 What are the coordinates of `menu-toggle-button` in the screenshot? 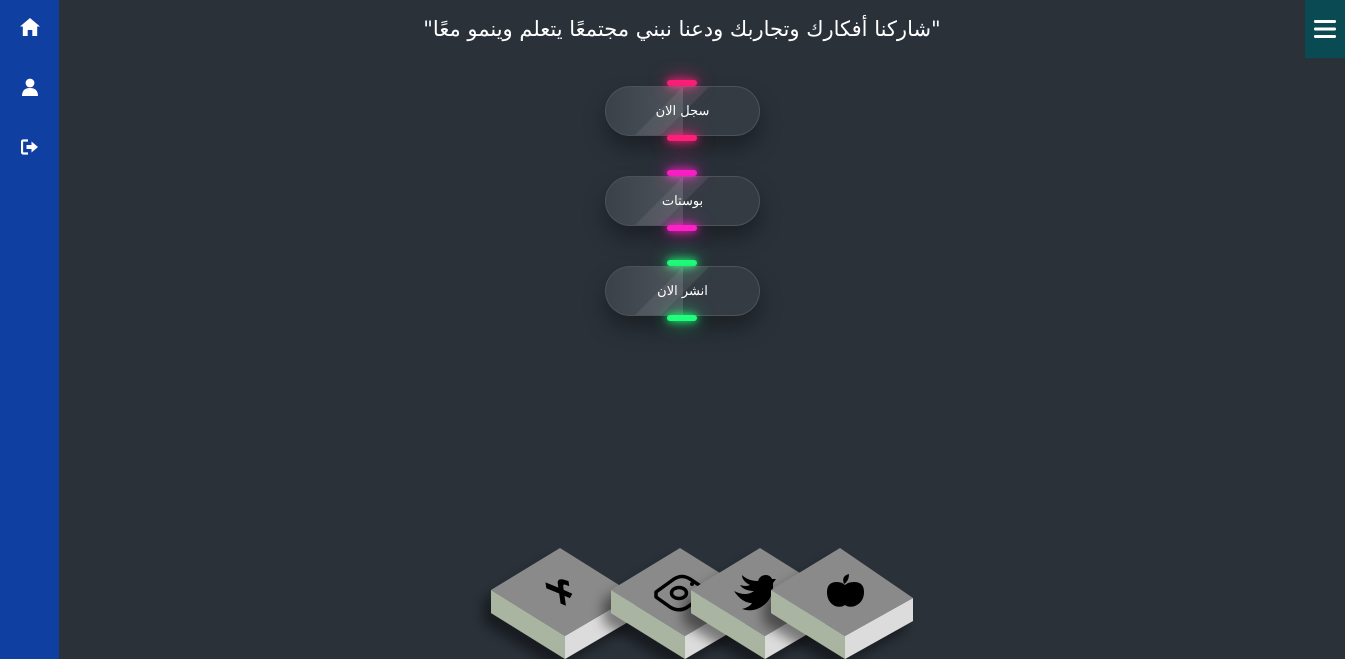 It's located at (1325, 29).